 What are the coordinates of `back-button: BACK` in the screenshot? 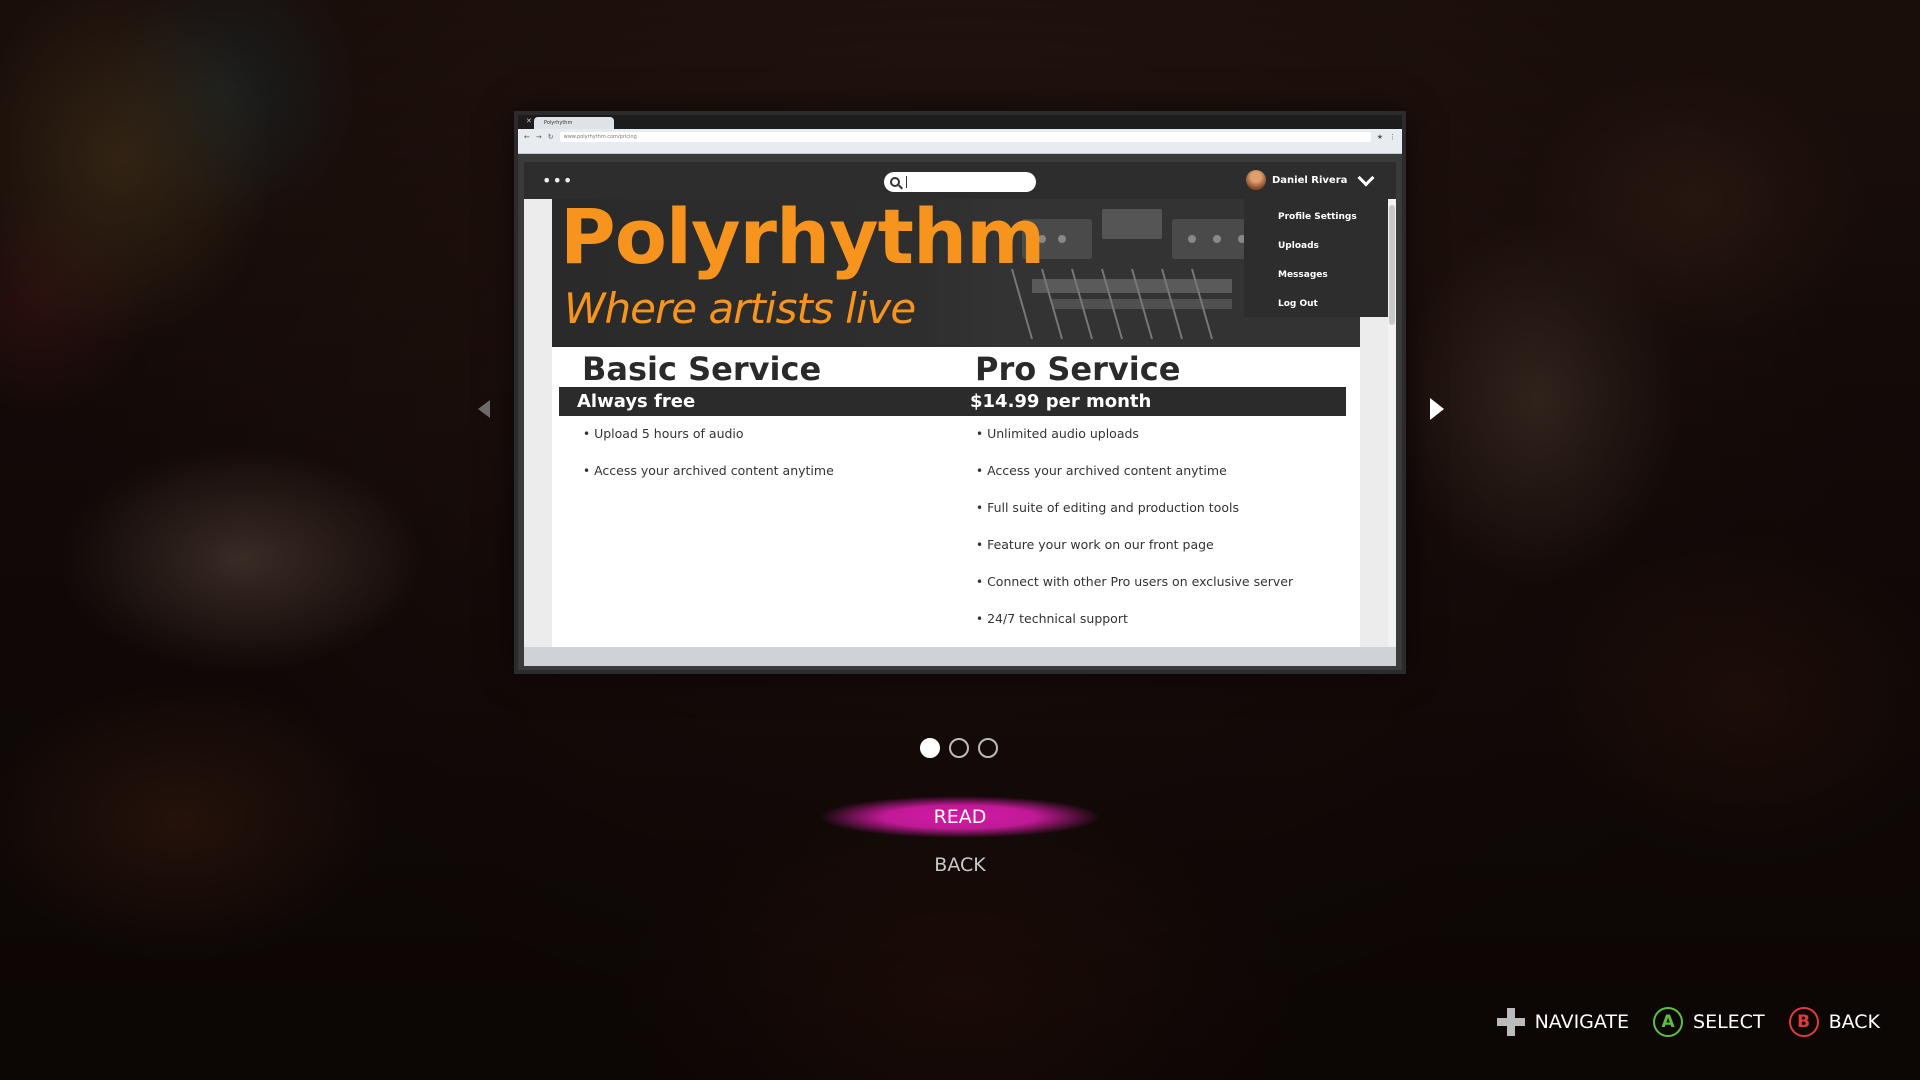 It's located at (960, 865).